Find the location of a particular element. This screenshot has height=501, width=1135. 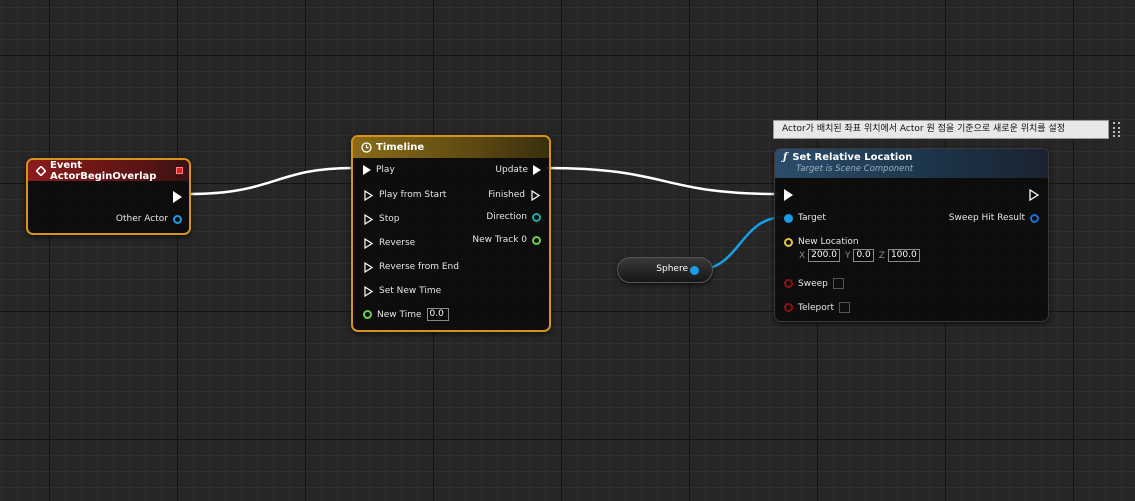

other-actor-pin: Other Actor is located at coordinates (149, 219).